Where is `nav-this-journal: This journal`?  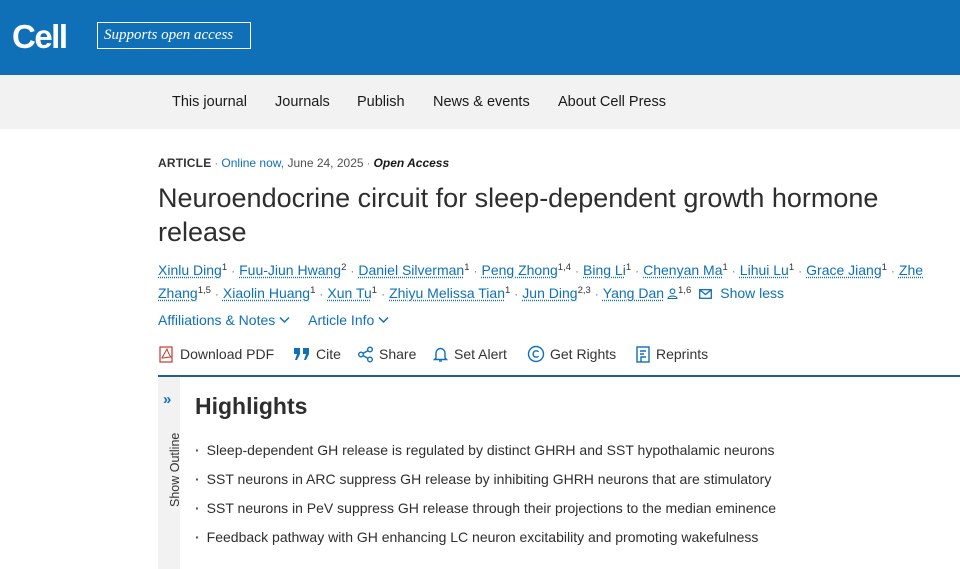 nav-this-journal: This journal is located at coordinates (209, 102).